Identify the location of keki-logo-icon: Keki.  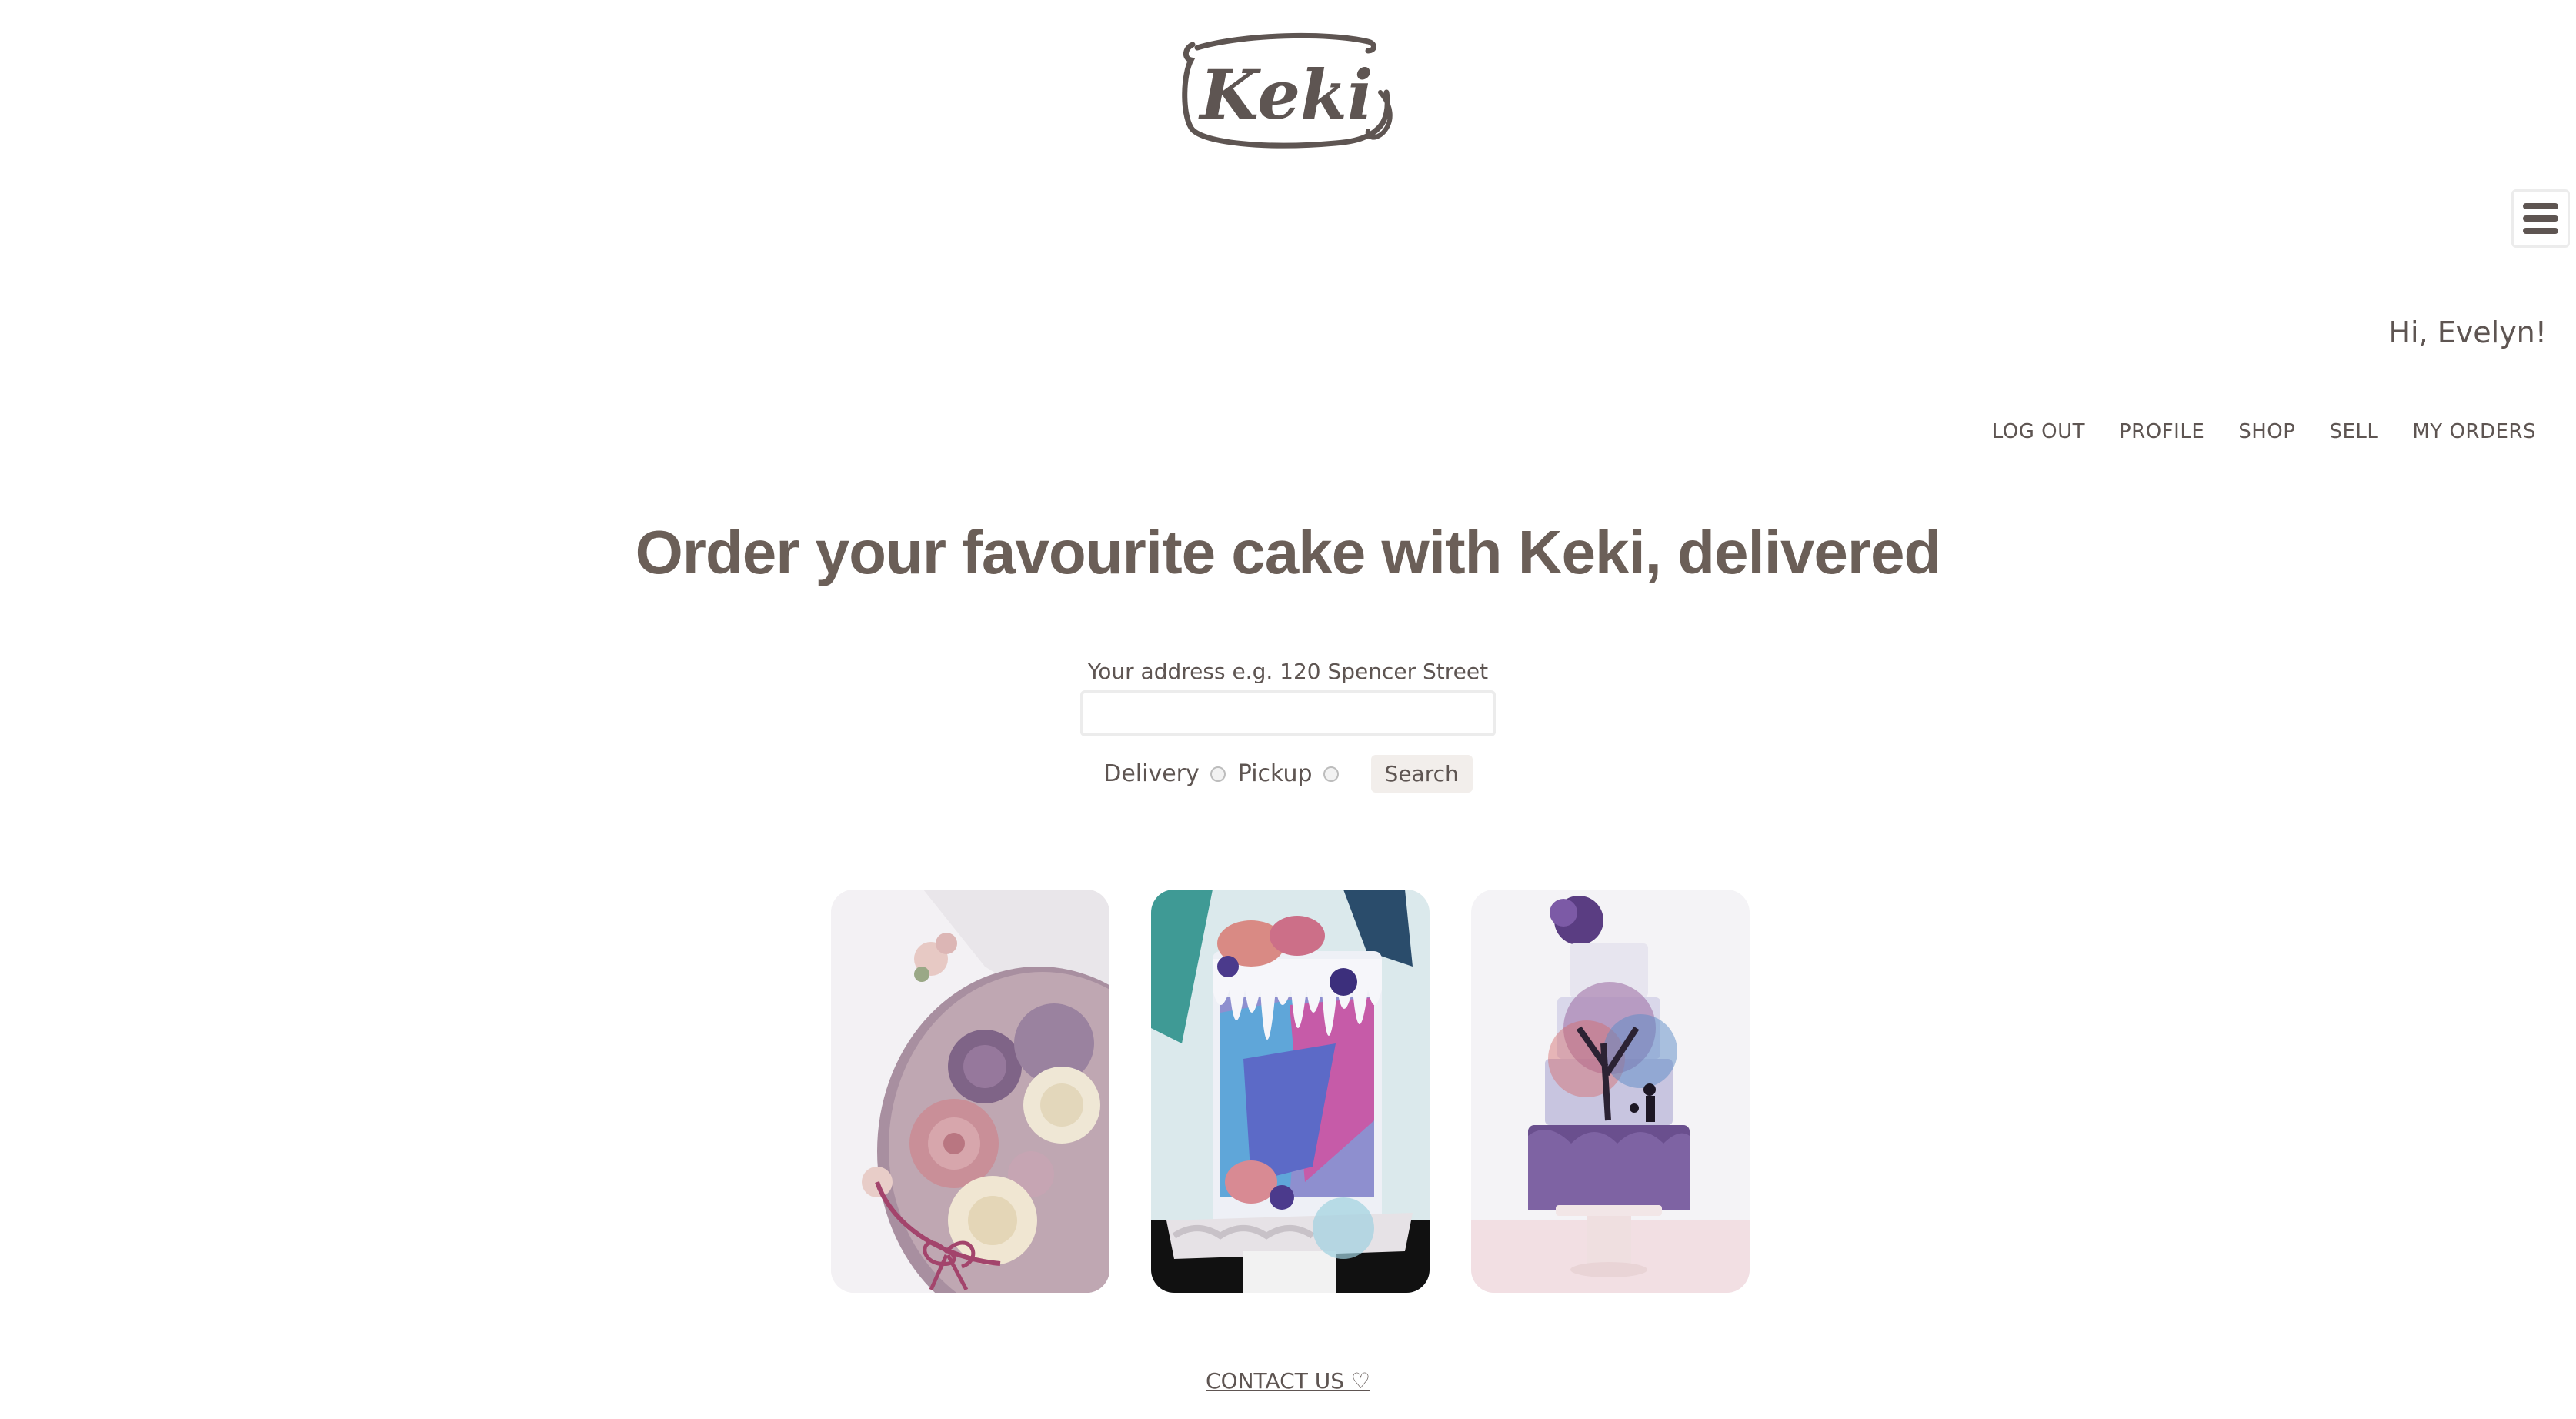
(1288, 90).